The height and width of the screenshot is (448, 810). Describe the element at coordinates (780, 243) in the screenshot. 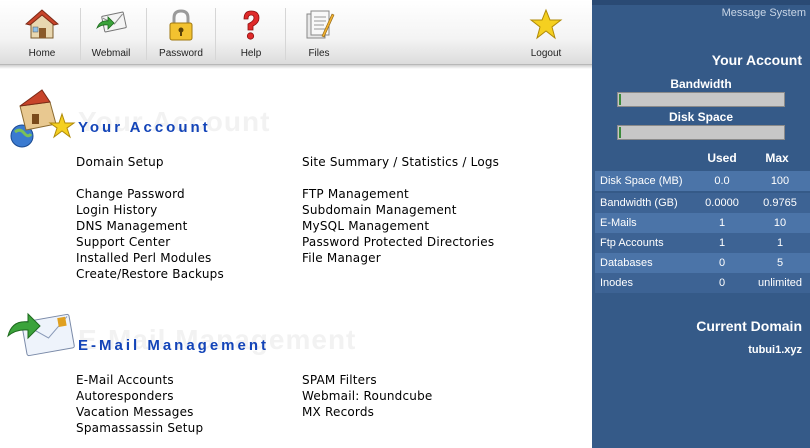

I see `stat-max: 1` at that location.